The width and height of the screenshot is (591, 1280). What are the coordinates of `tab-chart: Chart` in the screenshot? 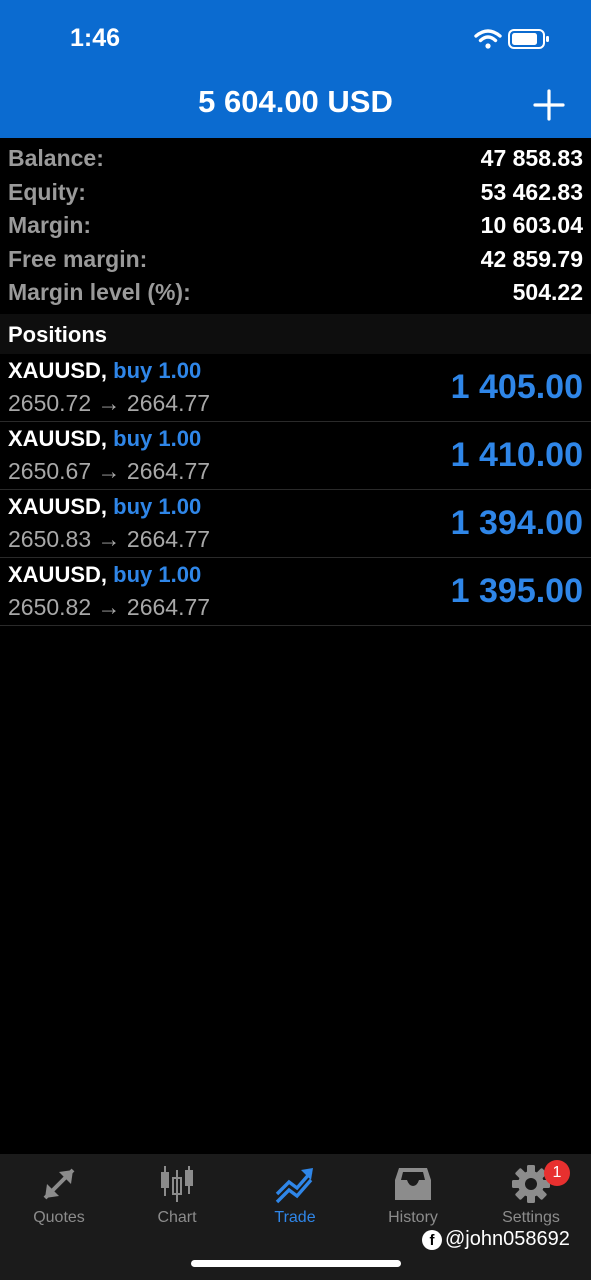 It's located at (177, 1199).